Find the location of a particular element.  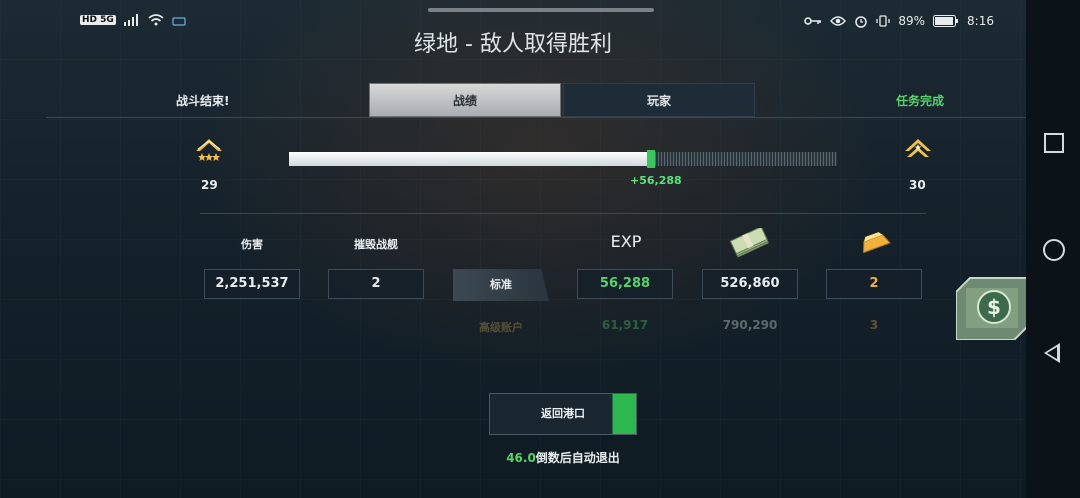

dollar-coin-icon: $ is located at coordinates (992, 308).